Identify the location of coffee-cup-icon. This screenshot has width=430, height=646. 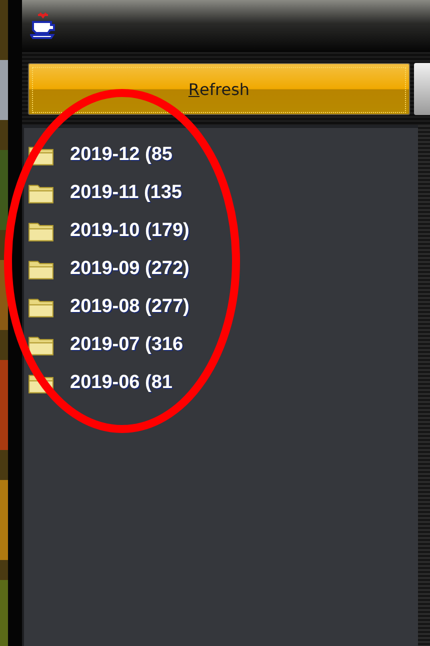
(43, 26).